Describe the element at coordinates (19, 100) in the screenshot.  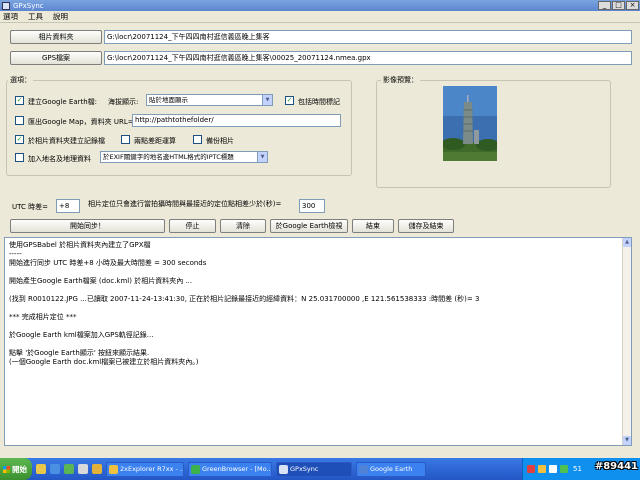
I see `create-ge-checkbox: ✓` at that location.